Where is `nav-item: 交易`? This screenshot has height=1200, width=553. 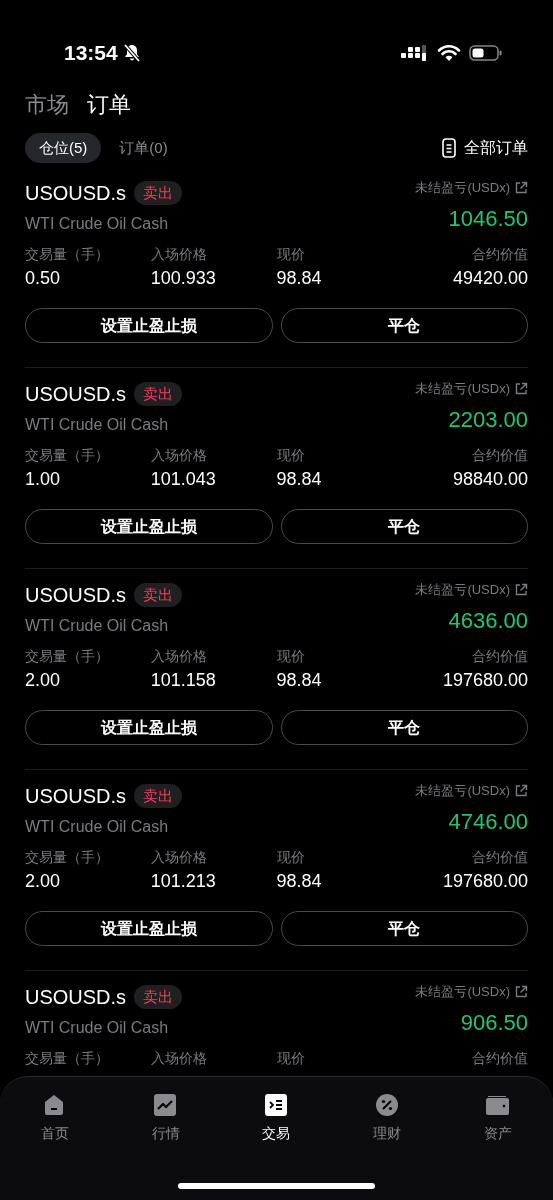 nav-item: 交易 is located at coordinates (276, 1138).